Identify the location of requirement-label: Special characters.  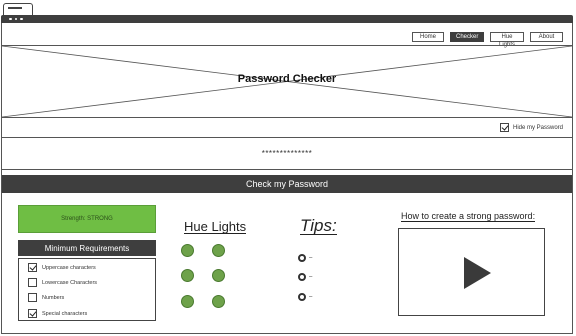
(65, 313).